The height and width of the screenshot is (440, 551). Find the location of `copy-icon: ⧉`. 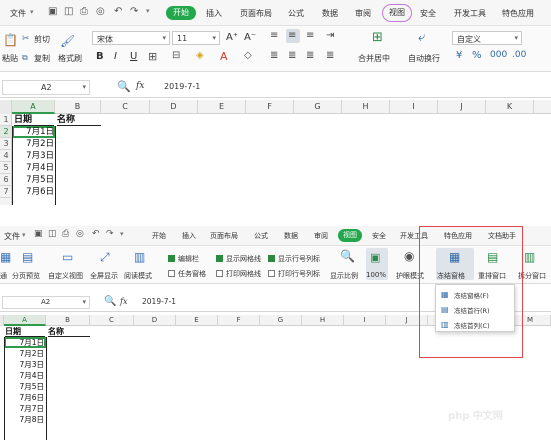

copy-icon: ⧉ is located at coordinates (25, 58).